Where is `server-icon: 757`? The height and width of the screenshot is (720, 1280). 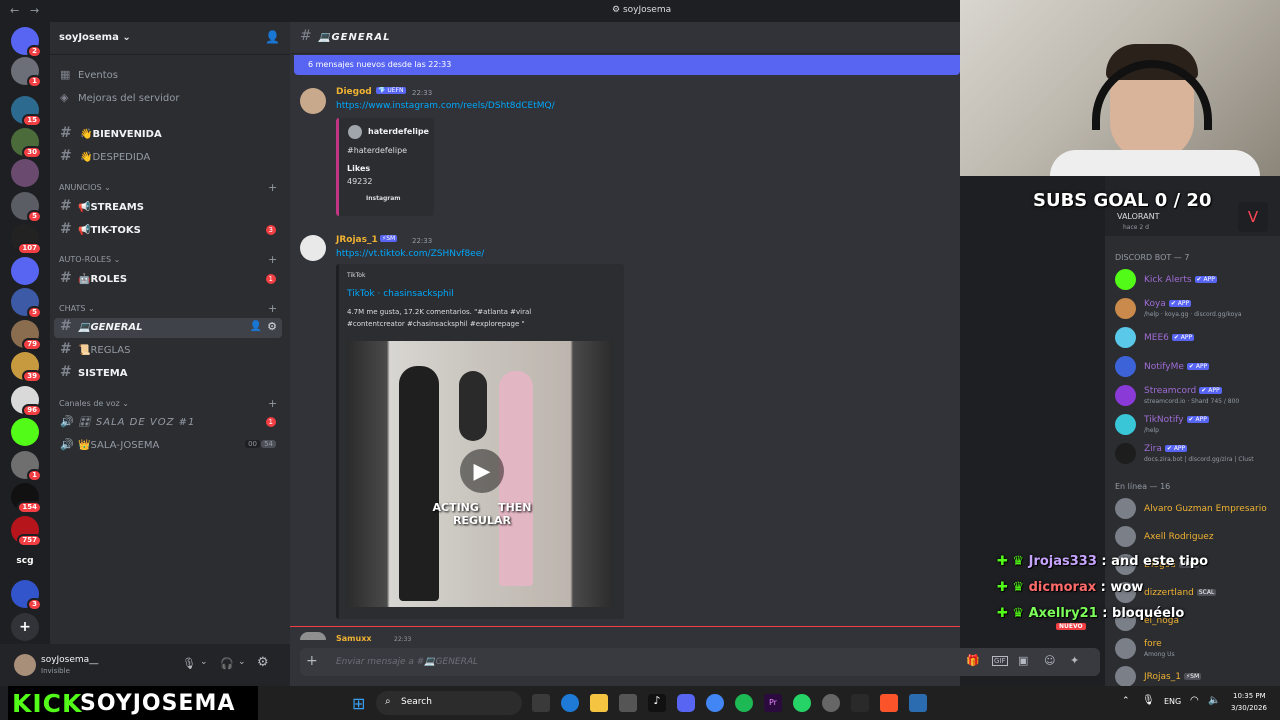
server-icon: 757 is located at coordinates (26, 531).